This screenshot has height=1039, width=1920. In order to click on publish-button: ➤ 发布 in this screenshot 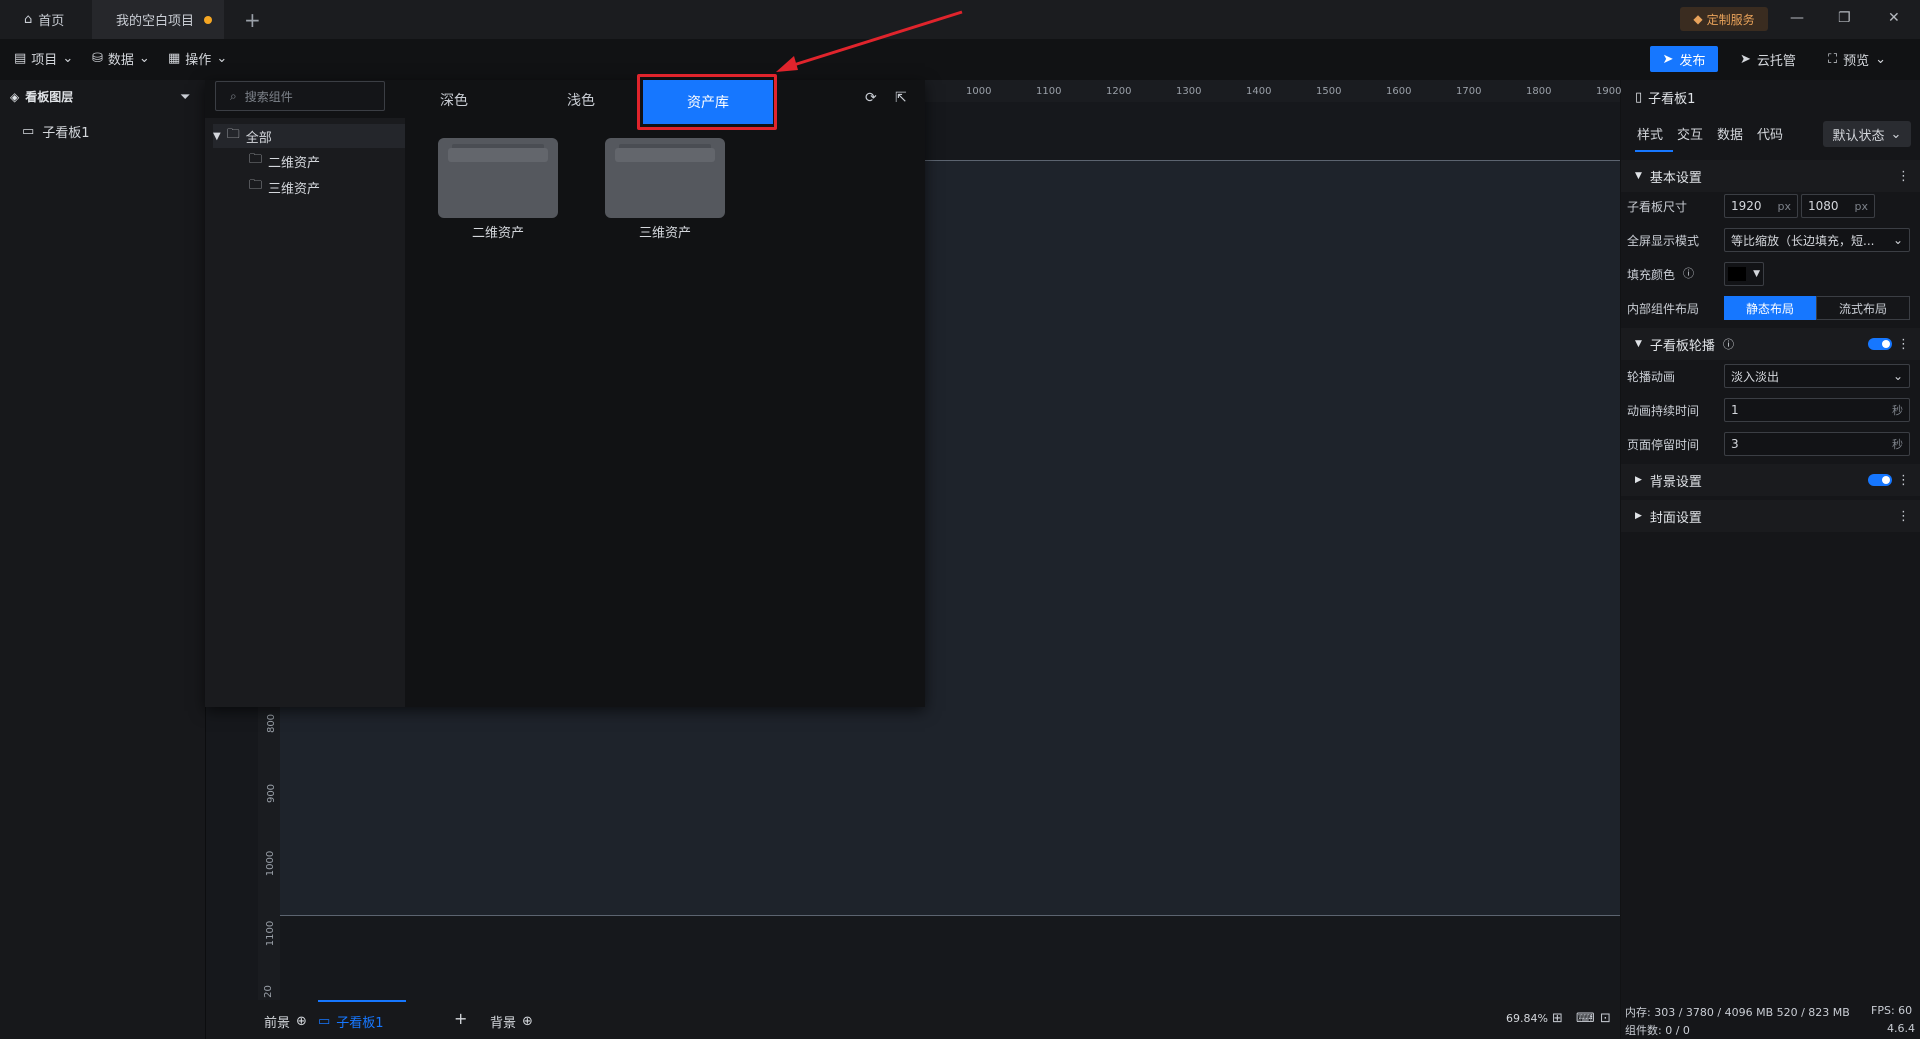, I will do `click(1684, 59)`.